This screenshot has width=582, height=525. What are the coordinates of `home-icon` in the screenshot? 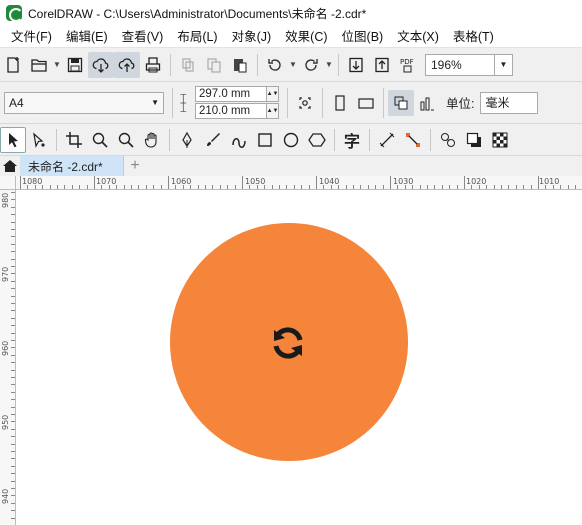 It's located at (10, 166).